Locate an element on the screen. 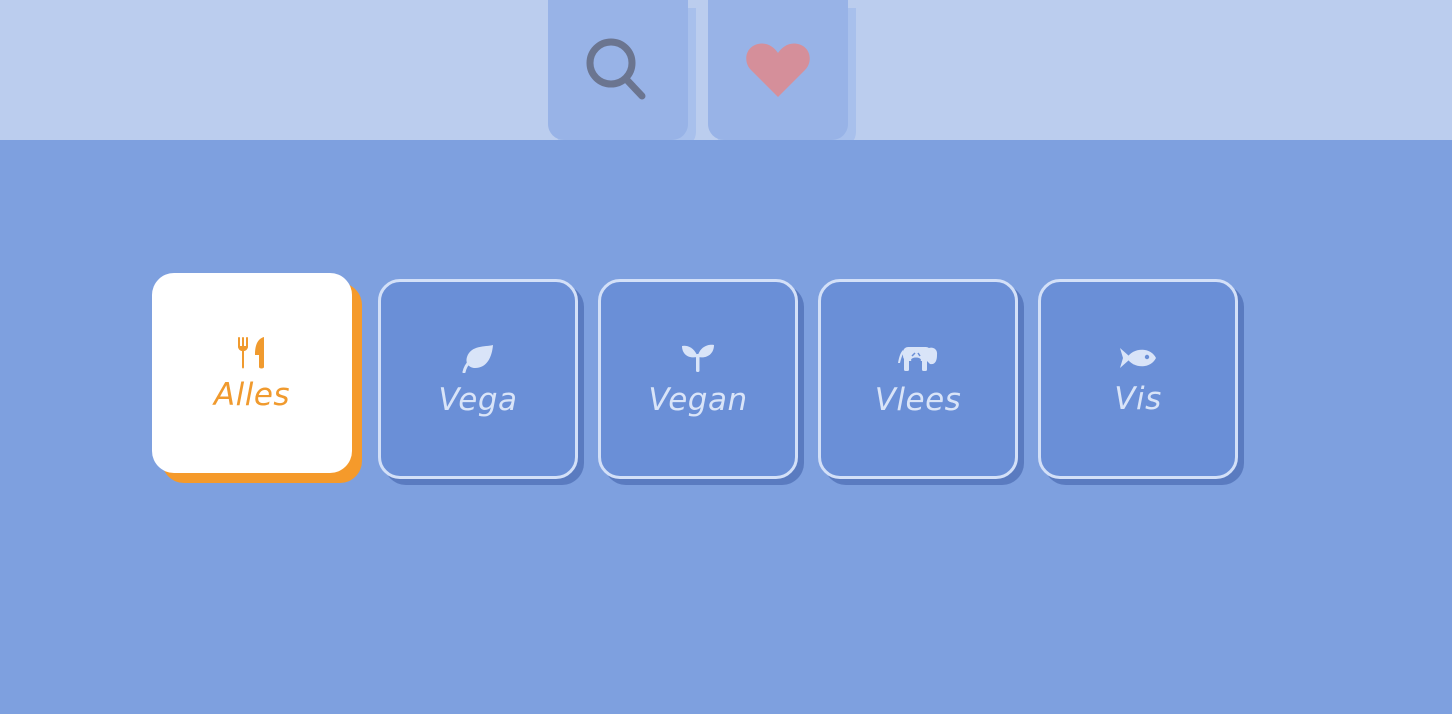  filter-label: Vegan is located at coordinates (698, 399).